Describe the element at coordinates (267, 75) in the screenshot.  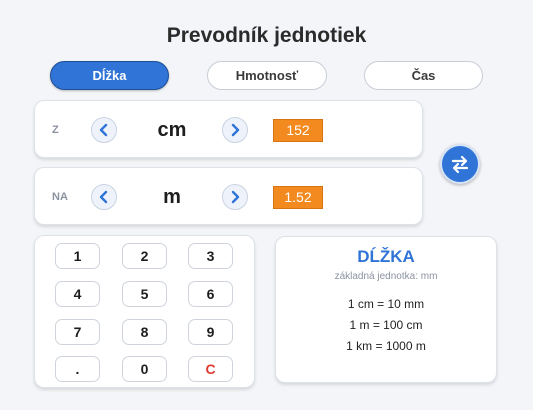
I see `tab-weight: Hmotnosť` at that location.